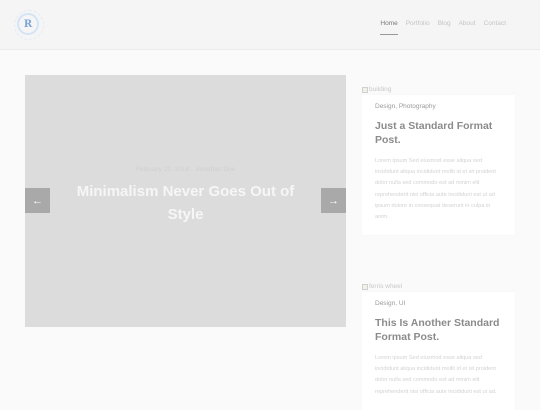 Image resolution: width=540 pixels, height=410 pixels. I want to click on nav-item-portfolio: Portfolio, so click(418, 26).